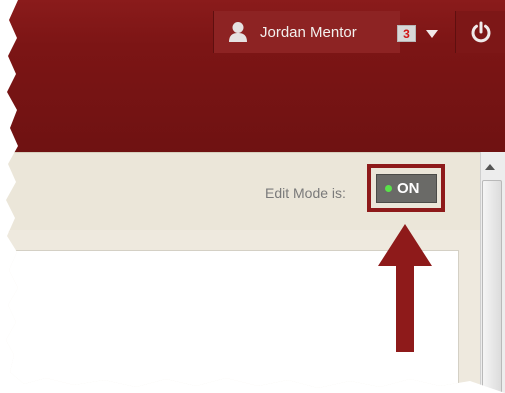 The width and height of the screenshot is (505, 393). Describe the element at coordinates (406, 33) in the screenshot. I see `notification-count-badge: 3` at that location.